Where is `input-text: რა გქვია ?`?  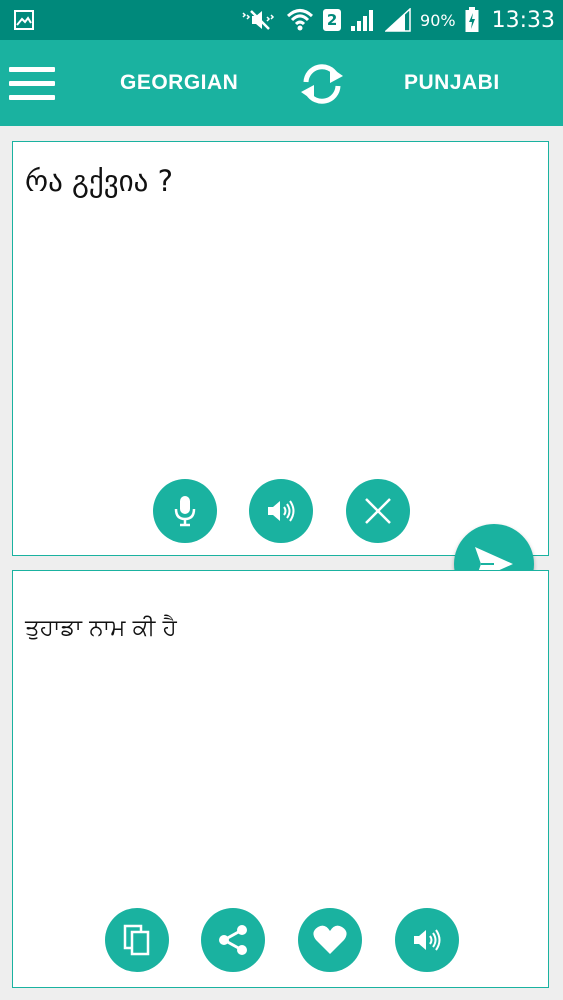 input-text: რა გქვია ? is located at coordinates (99, 181).